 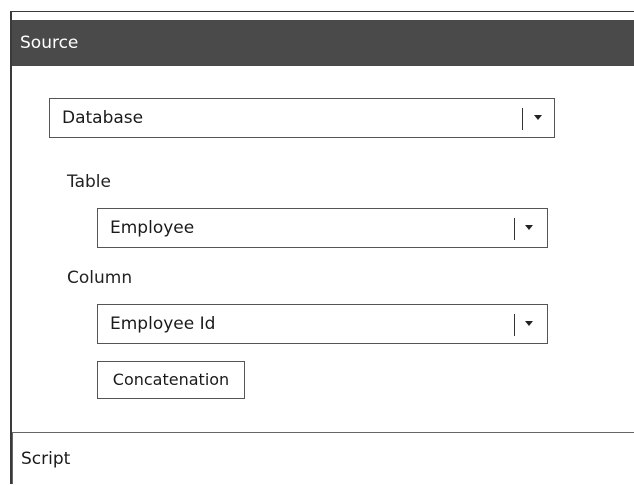 I want to click on column-label: Column, so click(x=100, y=278).